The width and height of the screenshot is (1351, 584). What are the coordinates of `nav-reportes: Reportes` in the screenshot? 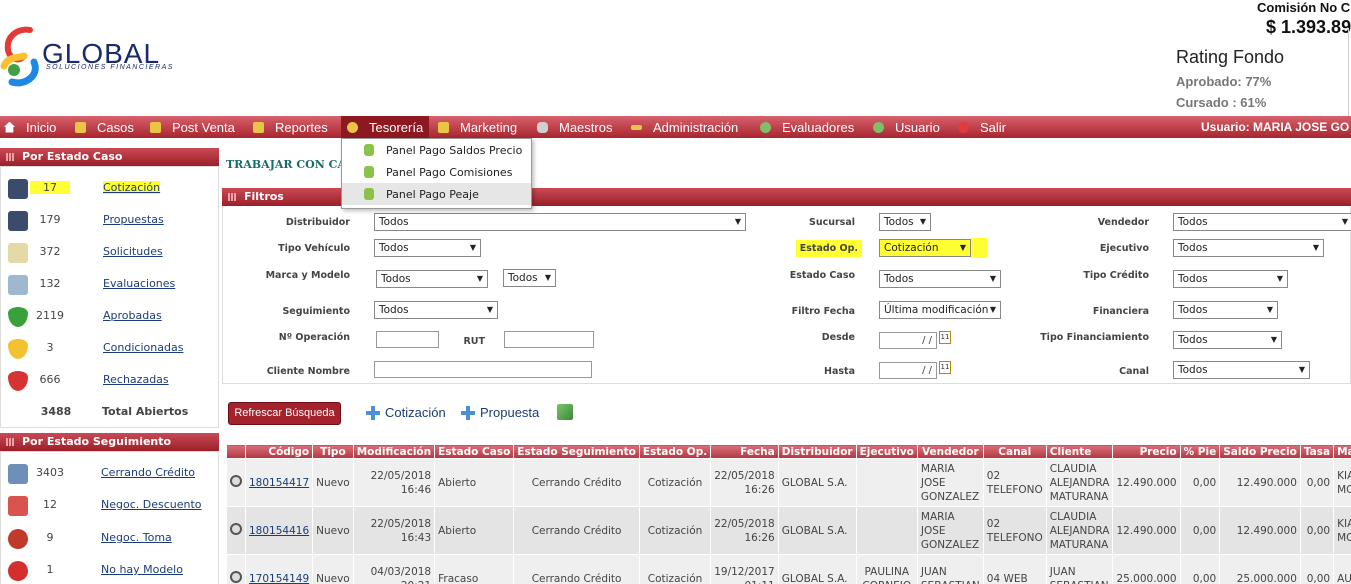 It's located at (290, 127).